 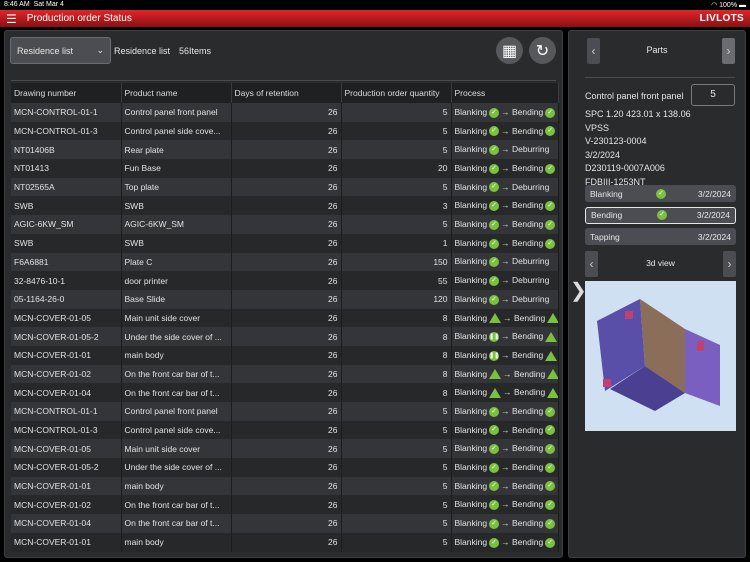 I want to click on next-view-button: ›, so click(x=729, y=264).